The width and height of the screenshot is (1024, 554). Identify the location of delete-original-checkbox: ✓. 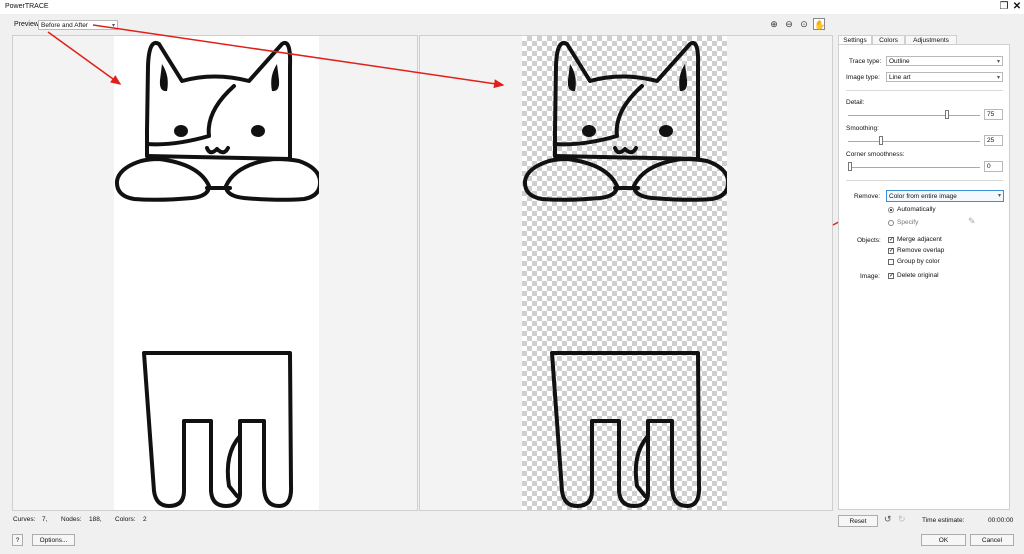
(891, 276).